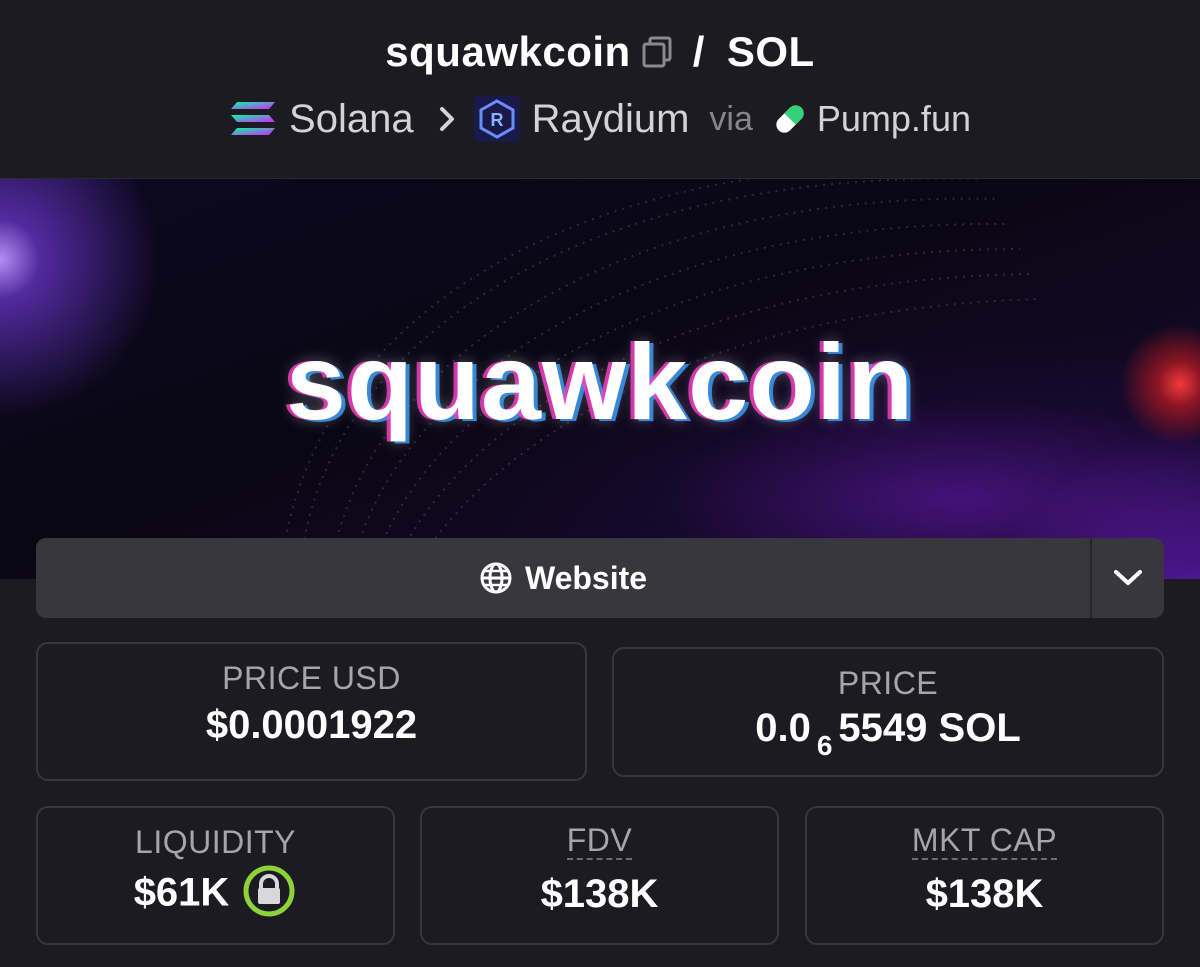 The image size is (1200, 967). I want to click on dex-link: Raydium, so click(611, 119).